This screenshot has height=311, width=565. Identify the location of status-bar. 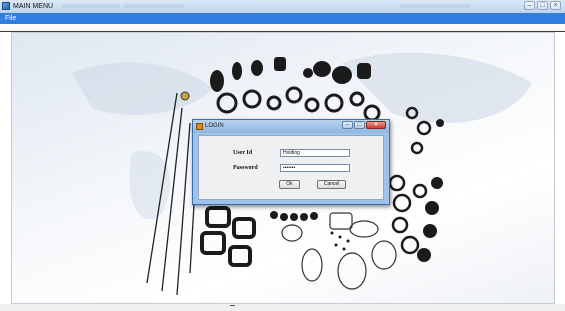
(282, 307).